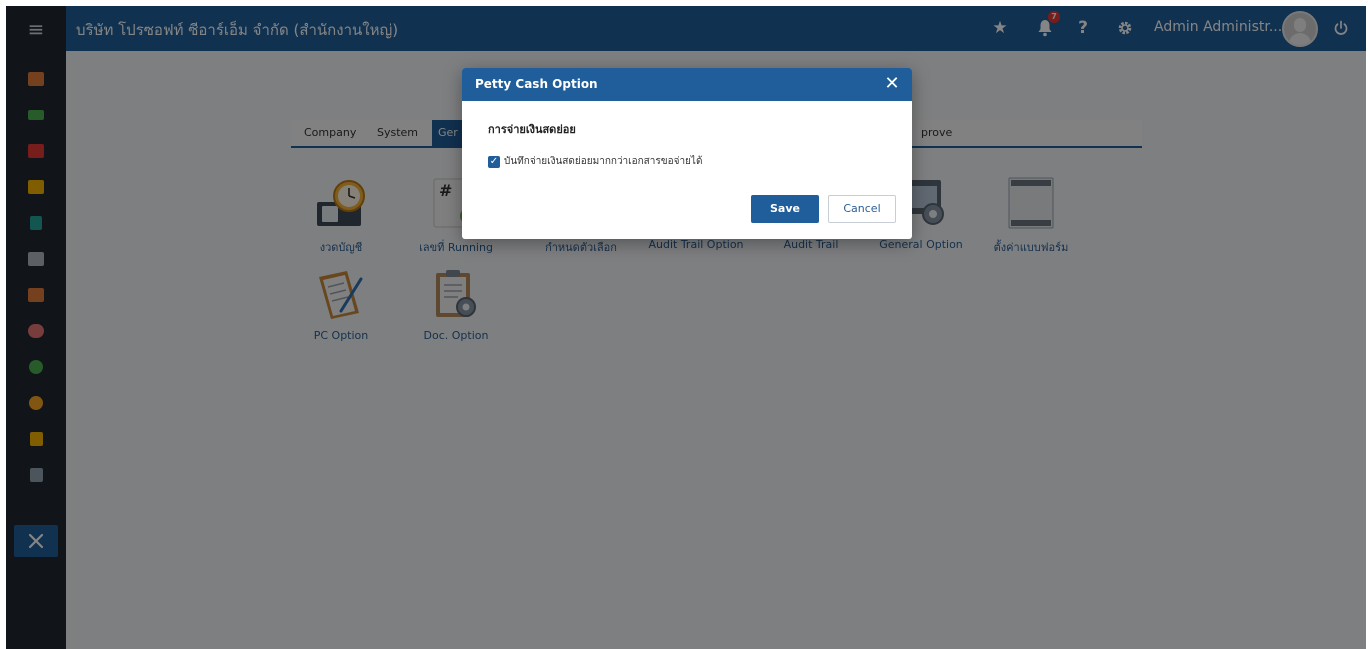  What do you see at coordinates (532, 129) in the screenshot?
I see `section-title: การจ่ายเงินสดย่อย` at bounding box center [532, 129].